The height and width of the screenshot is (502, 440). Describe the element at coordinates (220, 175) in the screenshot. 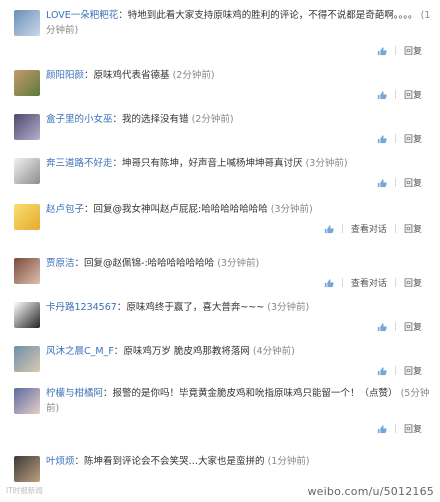

I see `comment-item: 奔三道路不好走：坤哥只有陈坤，好声音上喊杨坤坤哥真讨厌 (3分钟前) | 回复` at that location.